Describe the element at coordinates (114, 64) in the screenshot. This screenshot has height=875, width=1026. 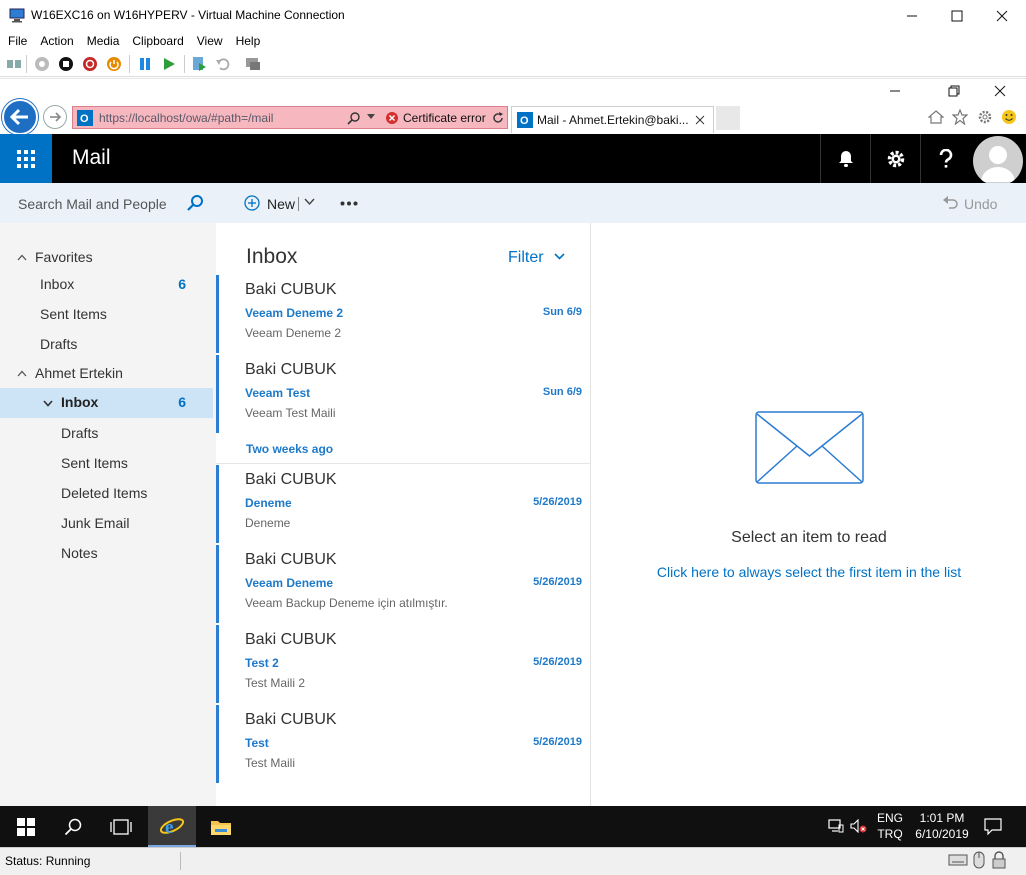
I see `save-state-icon` at that location.